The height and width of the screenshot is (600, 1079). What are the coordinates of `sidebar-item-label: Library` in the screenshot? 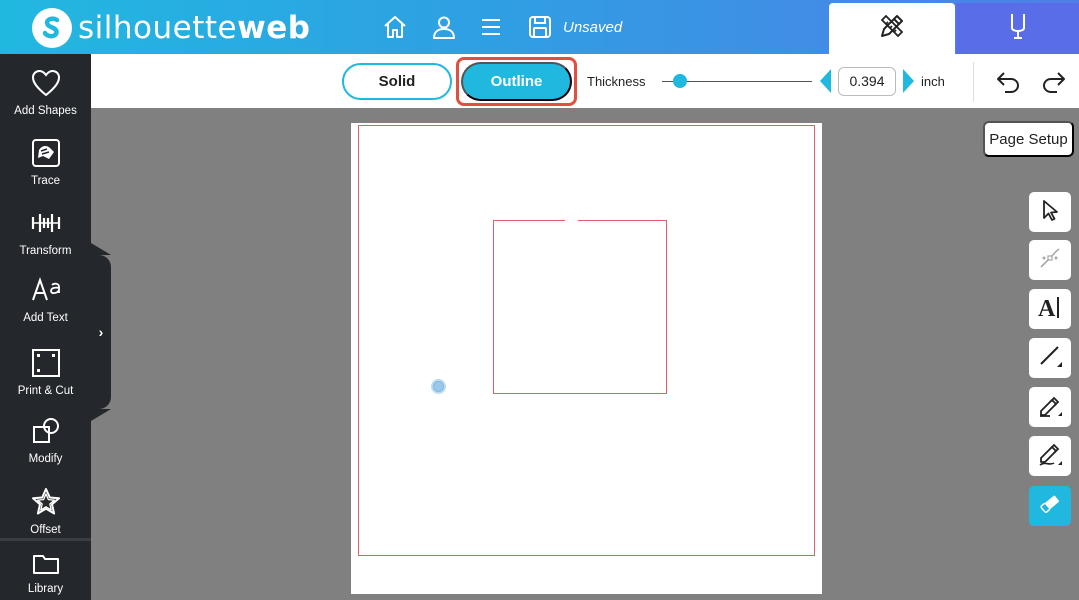 It's located at (45, 589).